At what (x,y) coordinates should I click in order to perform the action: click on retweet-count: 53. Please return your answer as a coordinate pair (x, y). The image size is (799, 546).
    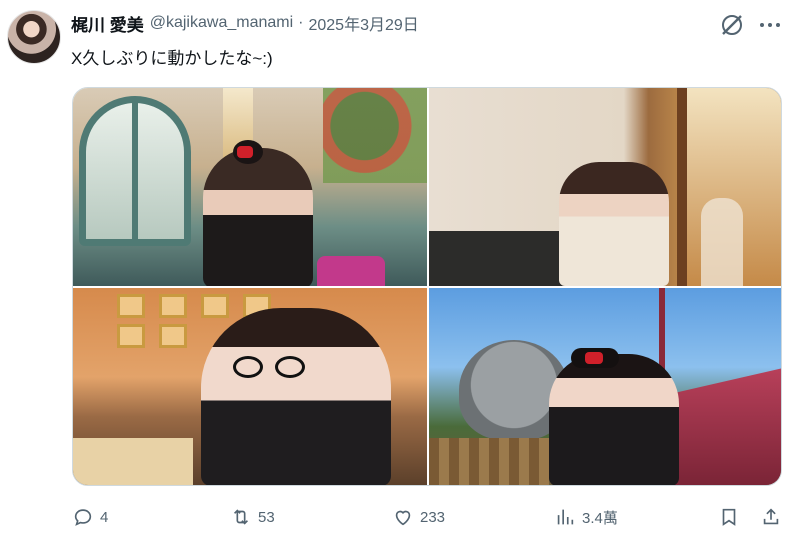
    Looking at the image, I should click on (266, 517).